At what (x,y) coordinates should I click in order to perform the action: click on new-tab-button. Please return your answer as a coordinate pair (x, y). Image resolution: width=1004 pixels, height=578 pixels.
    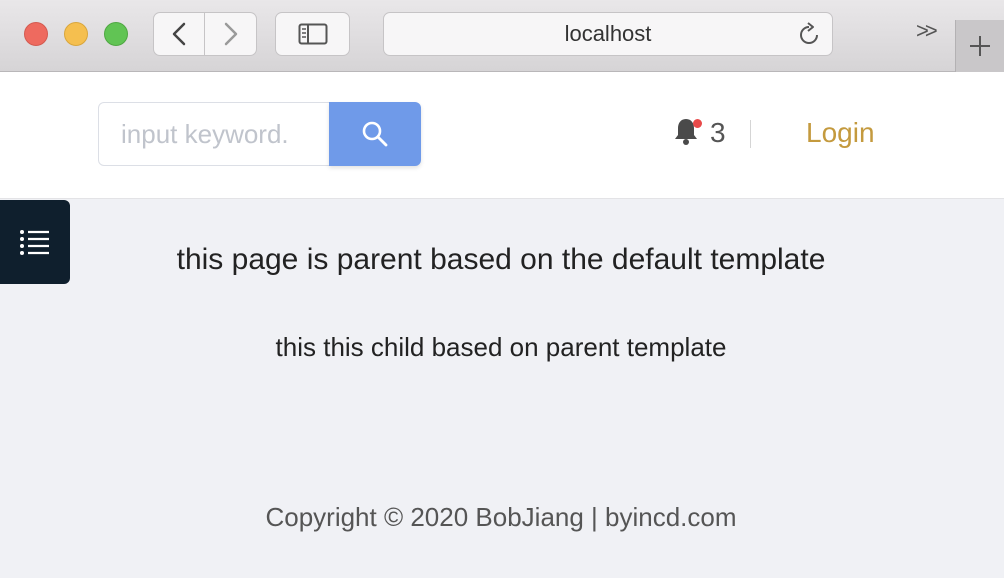
    Looking at the image, I should click on (979, 46).